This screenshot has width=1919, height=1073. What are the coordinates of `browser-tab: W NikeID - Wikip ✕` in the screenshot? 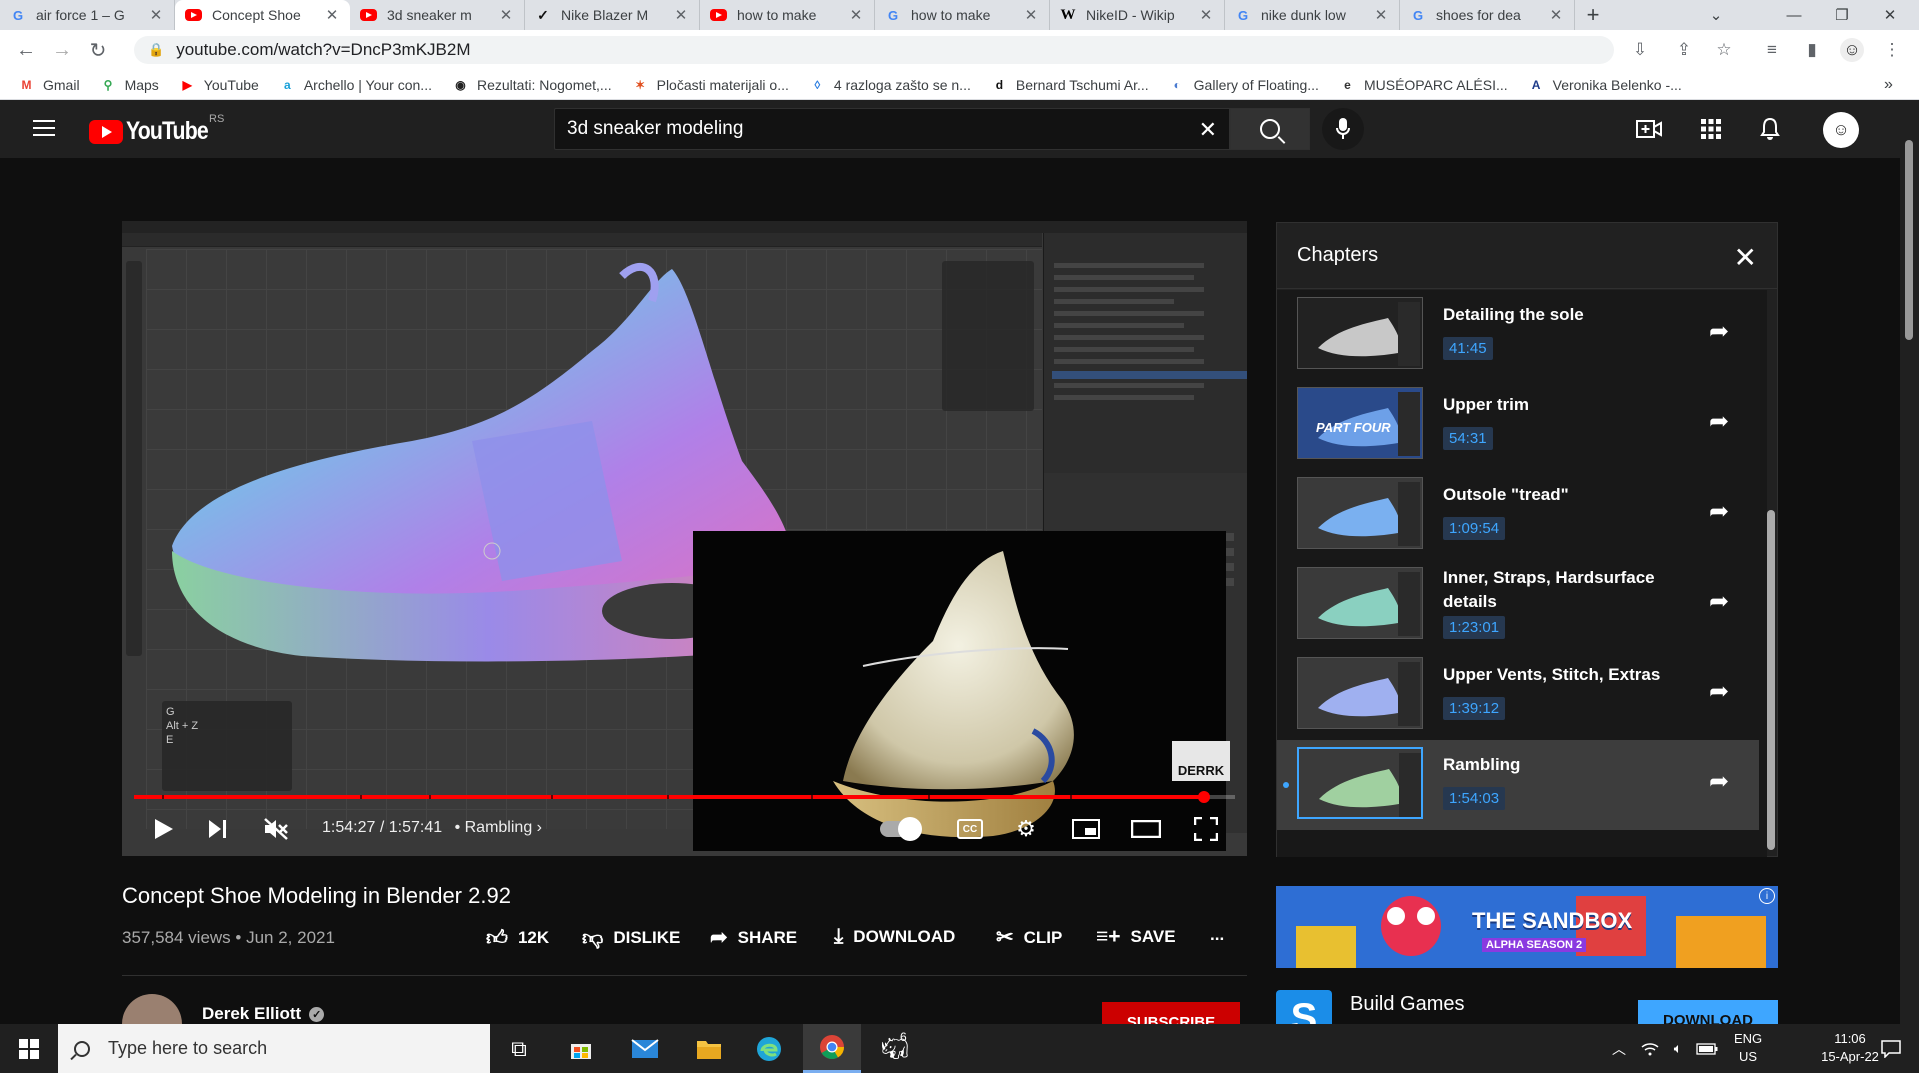 It's located at (1137, 15).